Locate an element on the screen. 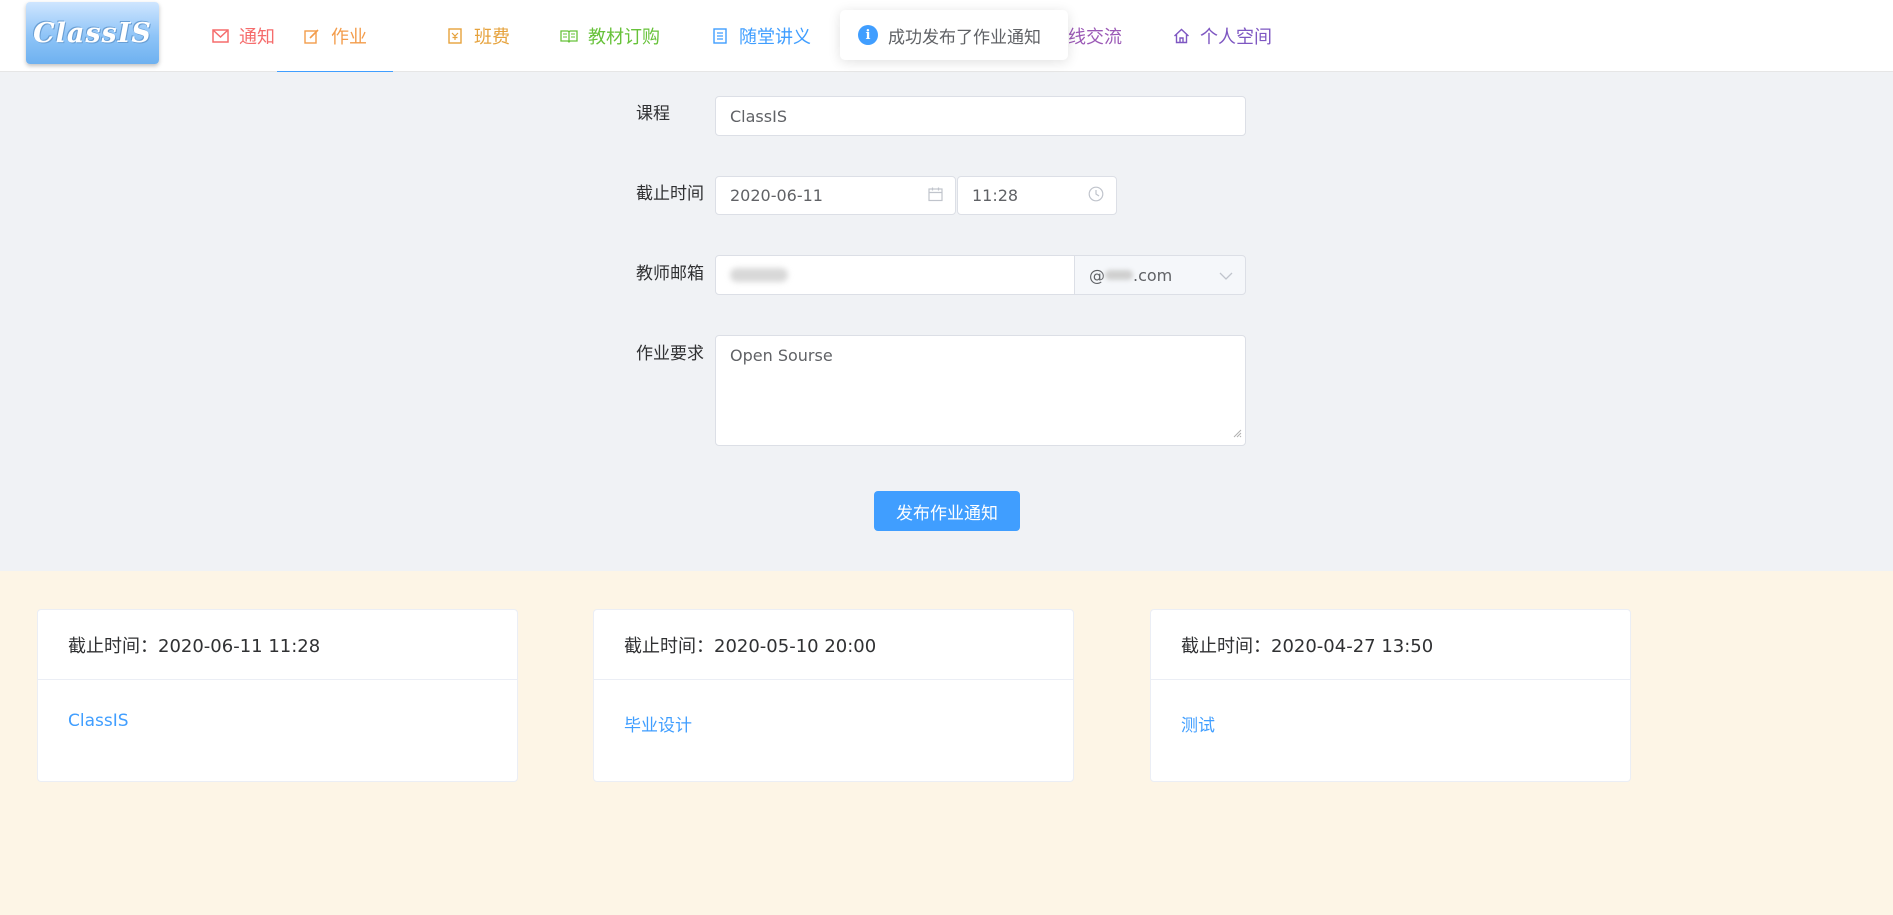 This screenshot has width=1893, height=915. email-domain-select: @ .com is located at coordinates (1160, 275).